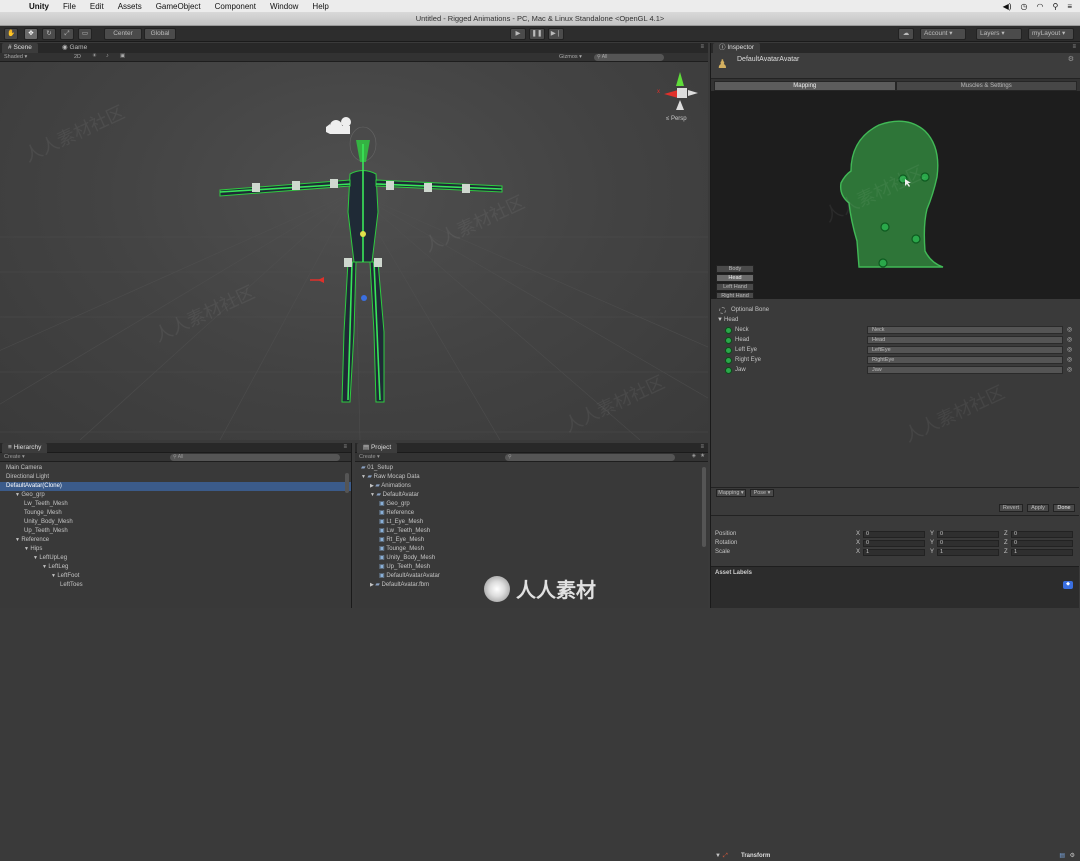 The width and height of the screenshot is (1080, 861). Describe the element at coordinates (175, 468) in the screenshot. I see `hierarchy-row: Main Camera` at that location.